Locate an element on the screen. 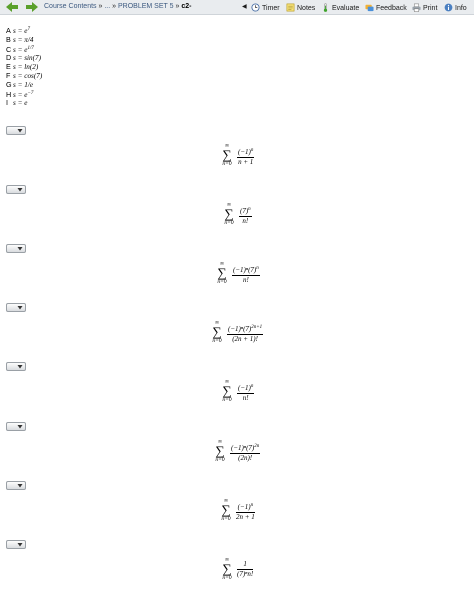  back-arrow-icon is located at coordinates (12, 7).